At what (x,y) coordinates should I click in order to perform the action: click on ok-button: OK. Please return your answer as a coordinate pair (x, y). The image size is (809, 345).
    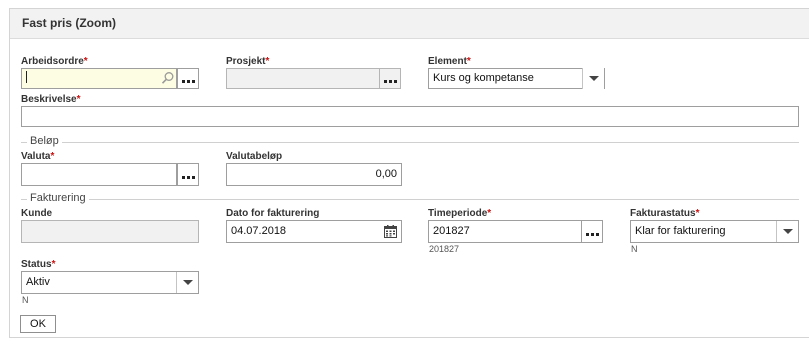
    Looking at the image, I should click on (38, 324).